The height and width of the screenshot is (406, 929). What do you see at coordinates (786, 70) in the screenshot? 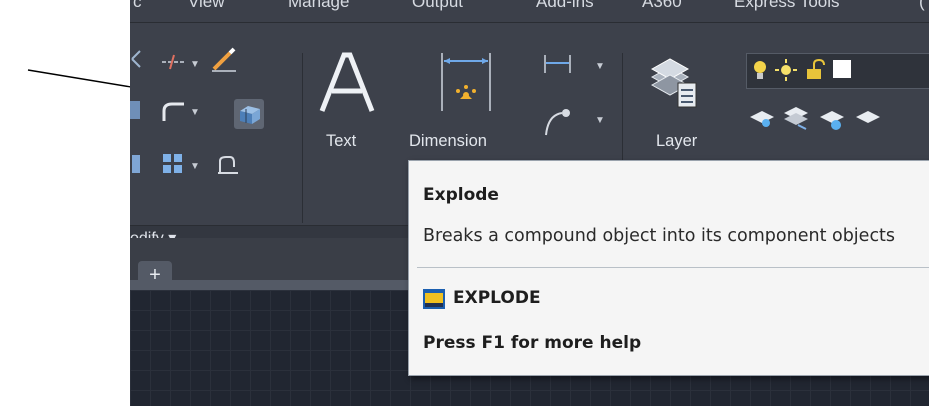
I see `sun-icon` at bounding box center [786, 70].